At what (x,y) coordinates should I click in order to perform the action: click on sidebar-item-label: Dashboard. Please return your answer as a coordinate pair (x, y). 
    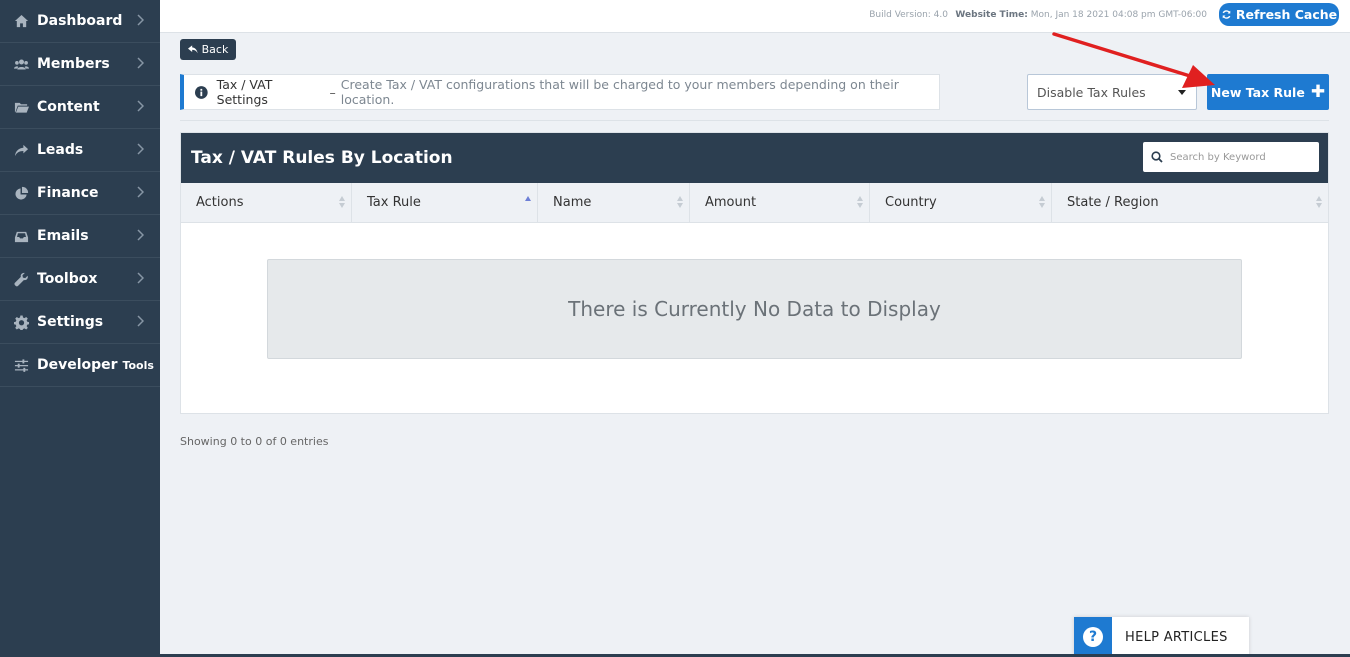
    Looking at the image, I should click on (80, 21).